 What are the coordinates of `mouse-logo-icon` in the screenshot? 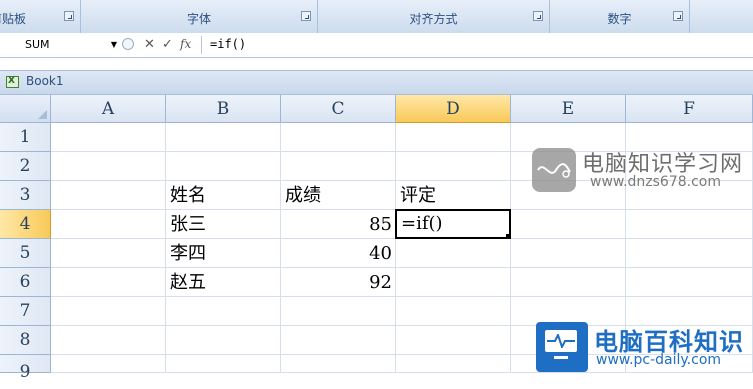 It's located at (554, 170).